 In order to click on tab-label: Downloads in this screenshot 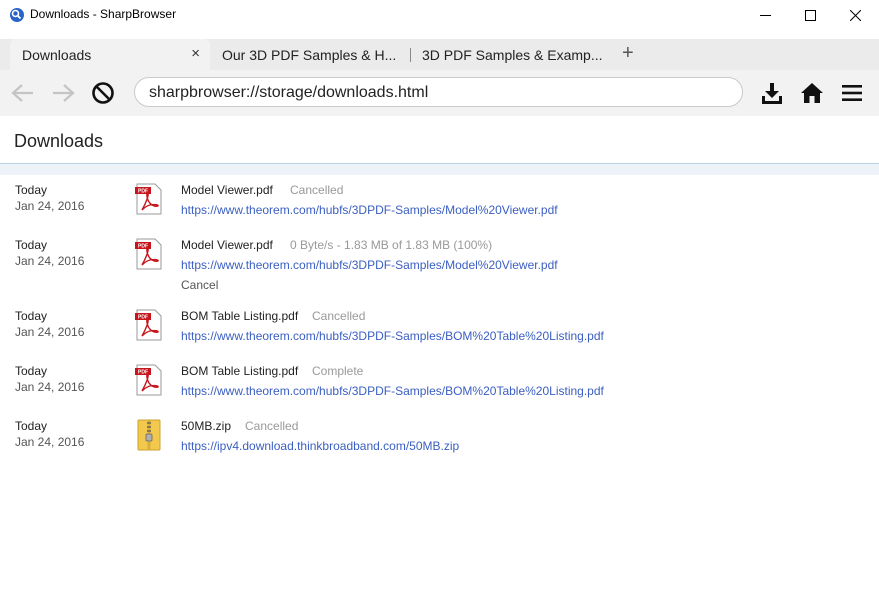, I will do `click(57, 54)`.